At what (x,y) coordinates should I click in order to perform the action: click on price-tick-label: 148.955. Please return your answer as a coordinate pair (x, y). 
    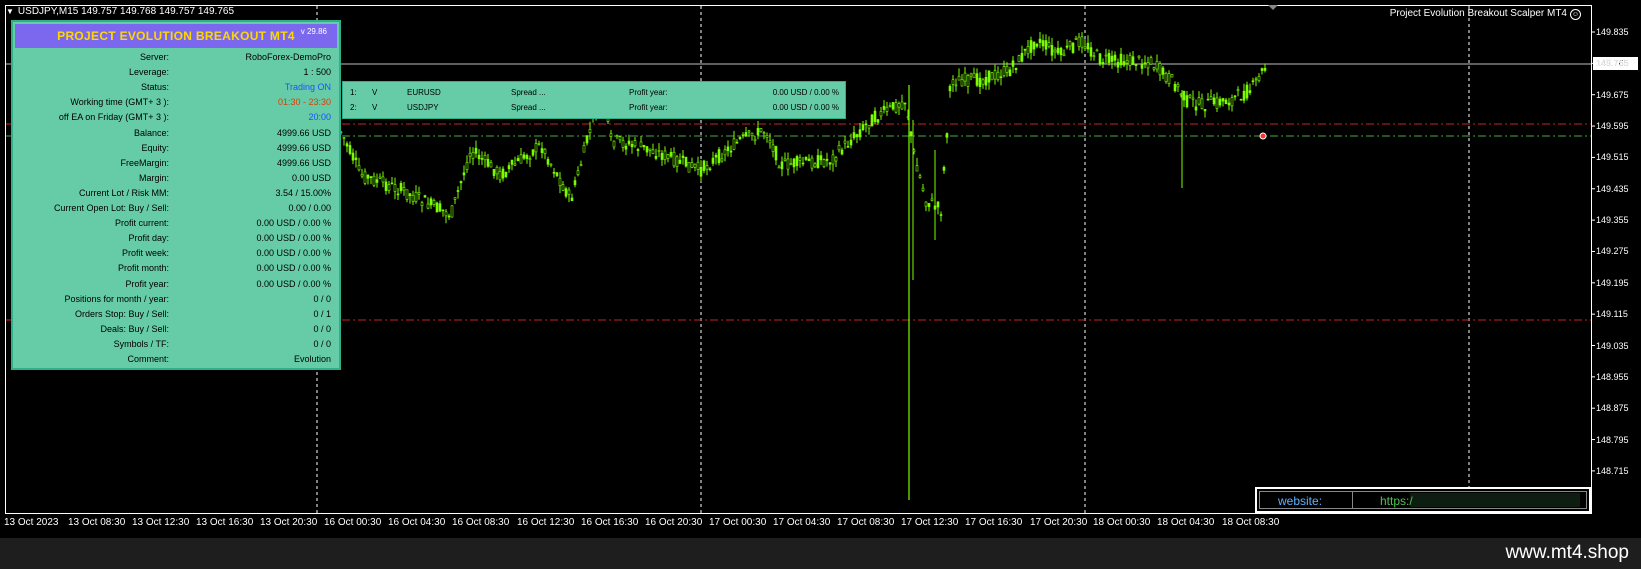
    Looking at the image, I should click on (1612, 376).